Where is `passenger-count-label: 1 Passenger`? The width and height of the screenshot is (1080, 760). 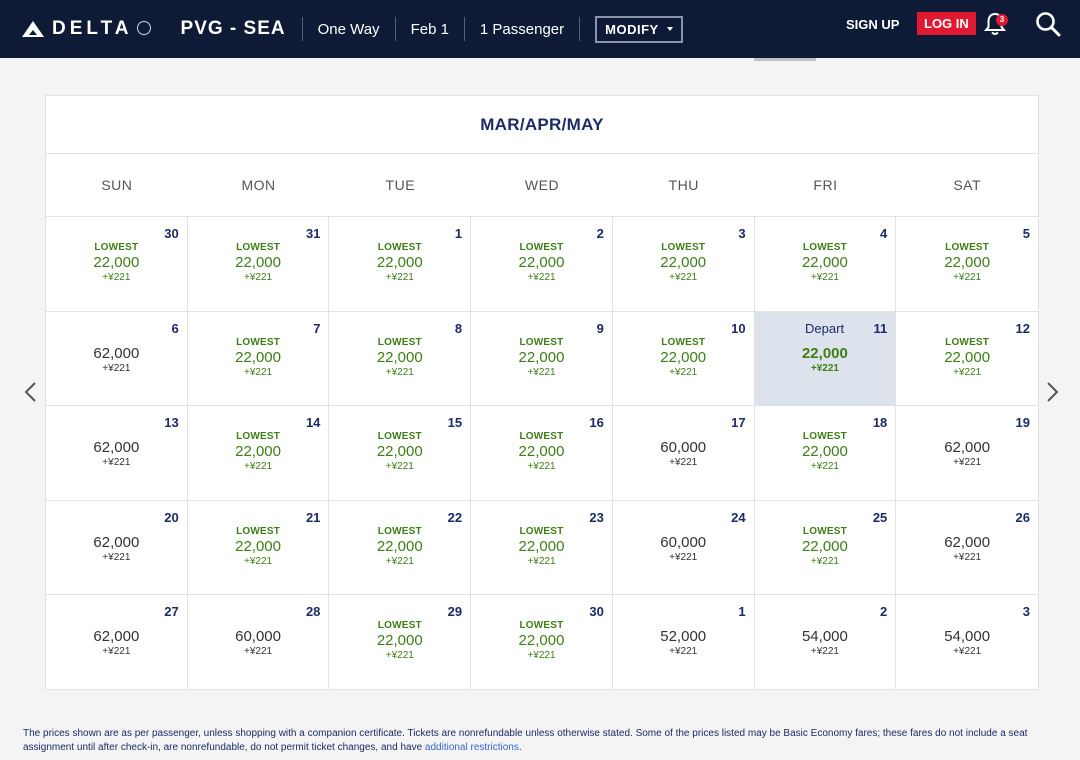 passenger-count-label: 1 Passenger is located at coordinates (522, 29).